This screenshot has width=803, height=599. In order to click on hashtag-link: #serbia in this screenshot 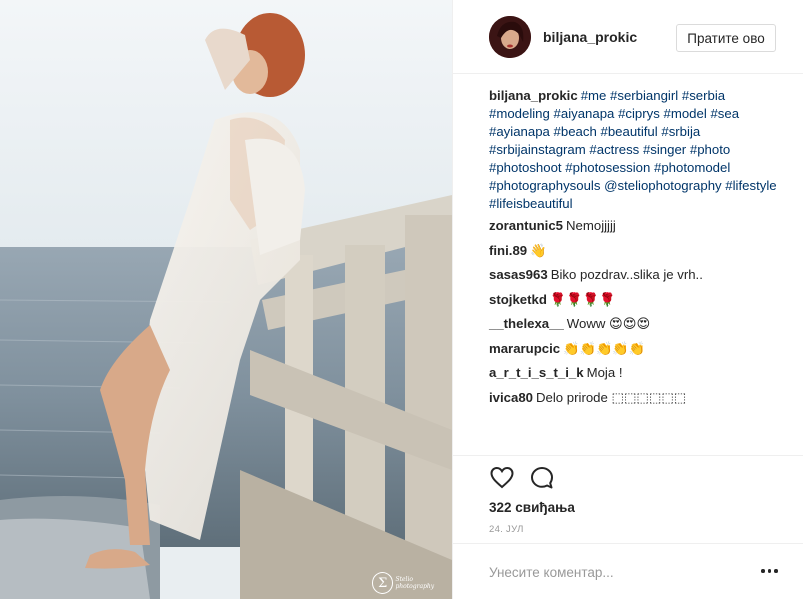, I will do `click(703, 95)`.